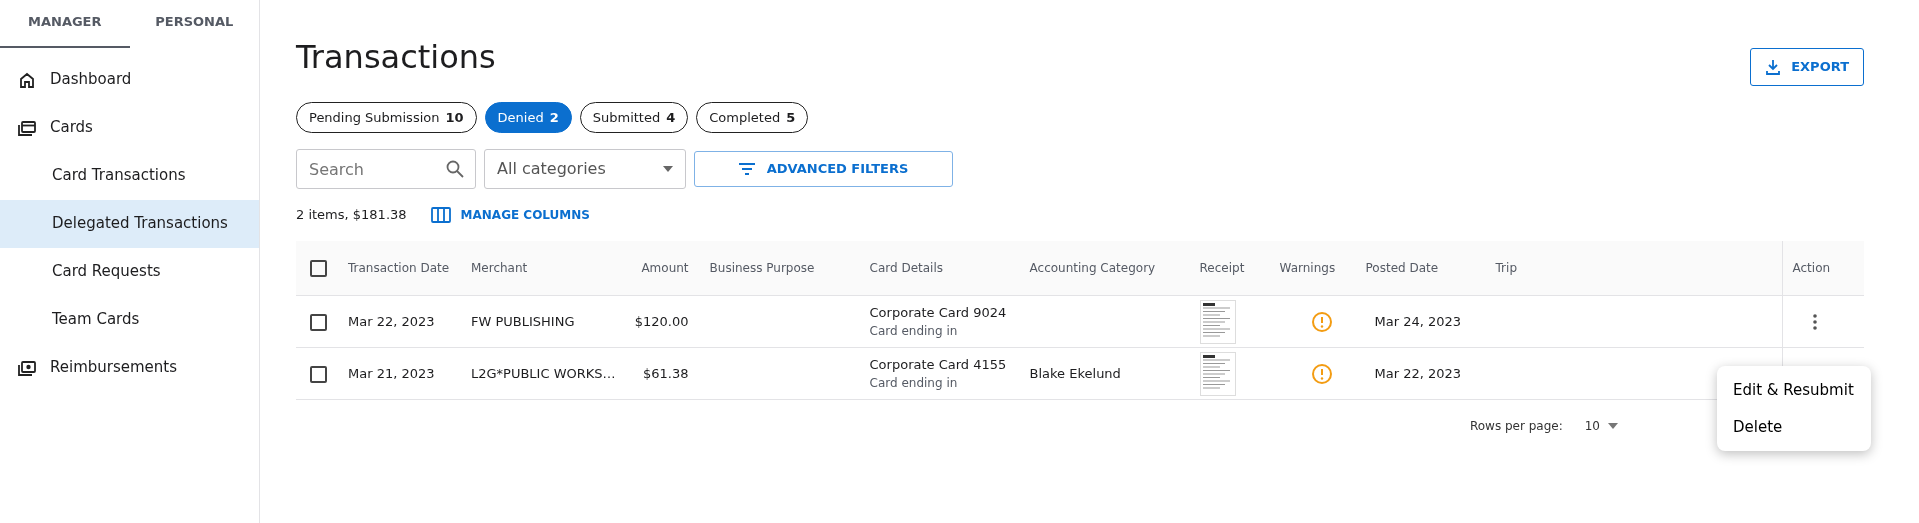 This screenshot has height=523, width=1919. I want to click on menu-item: Edit & Resubmit, so click(1794, 390).